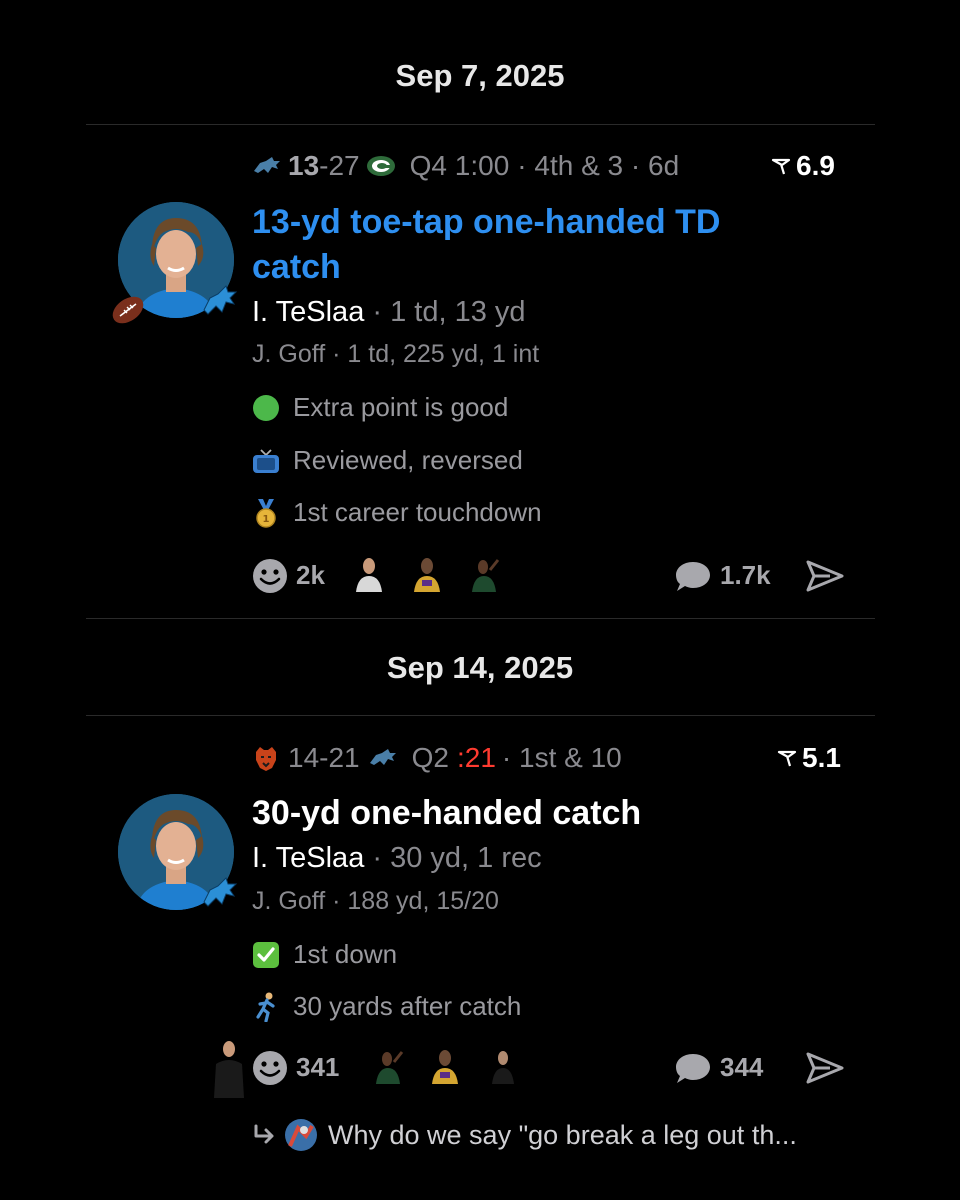 This screenshot has width=960, height=1200. I want to click on note-item: Reviewed, reversed, so click(387, 460).